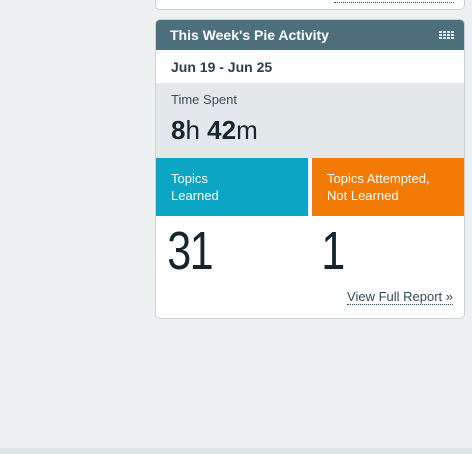  Describe the element at coordinates (178, 130) in the screenshot. I see `time-spent-hours: 8` at that location.